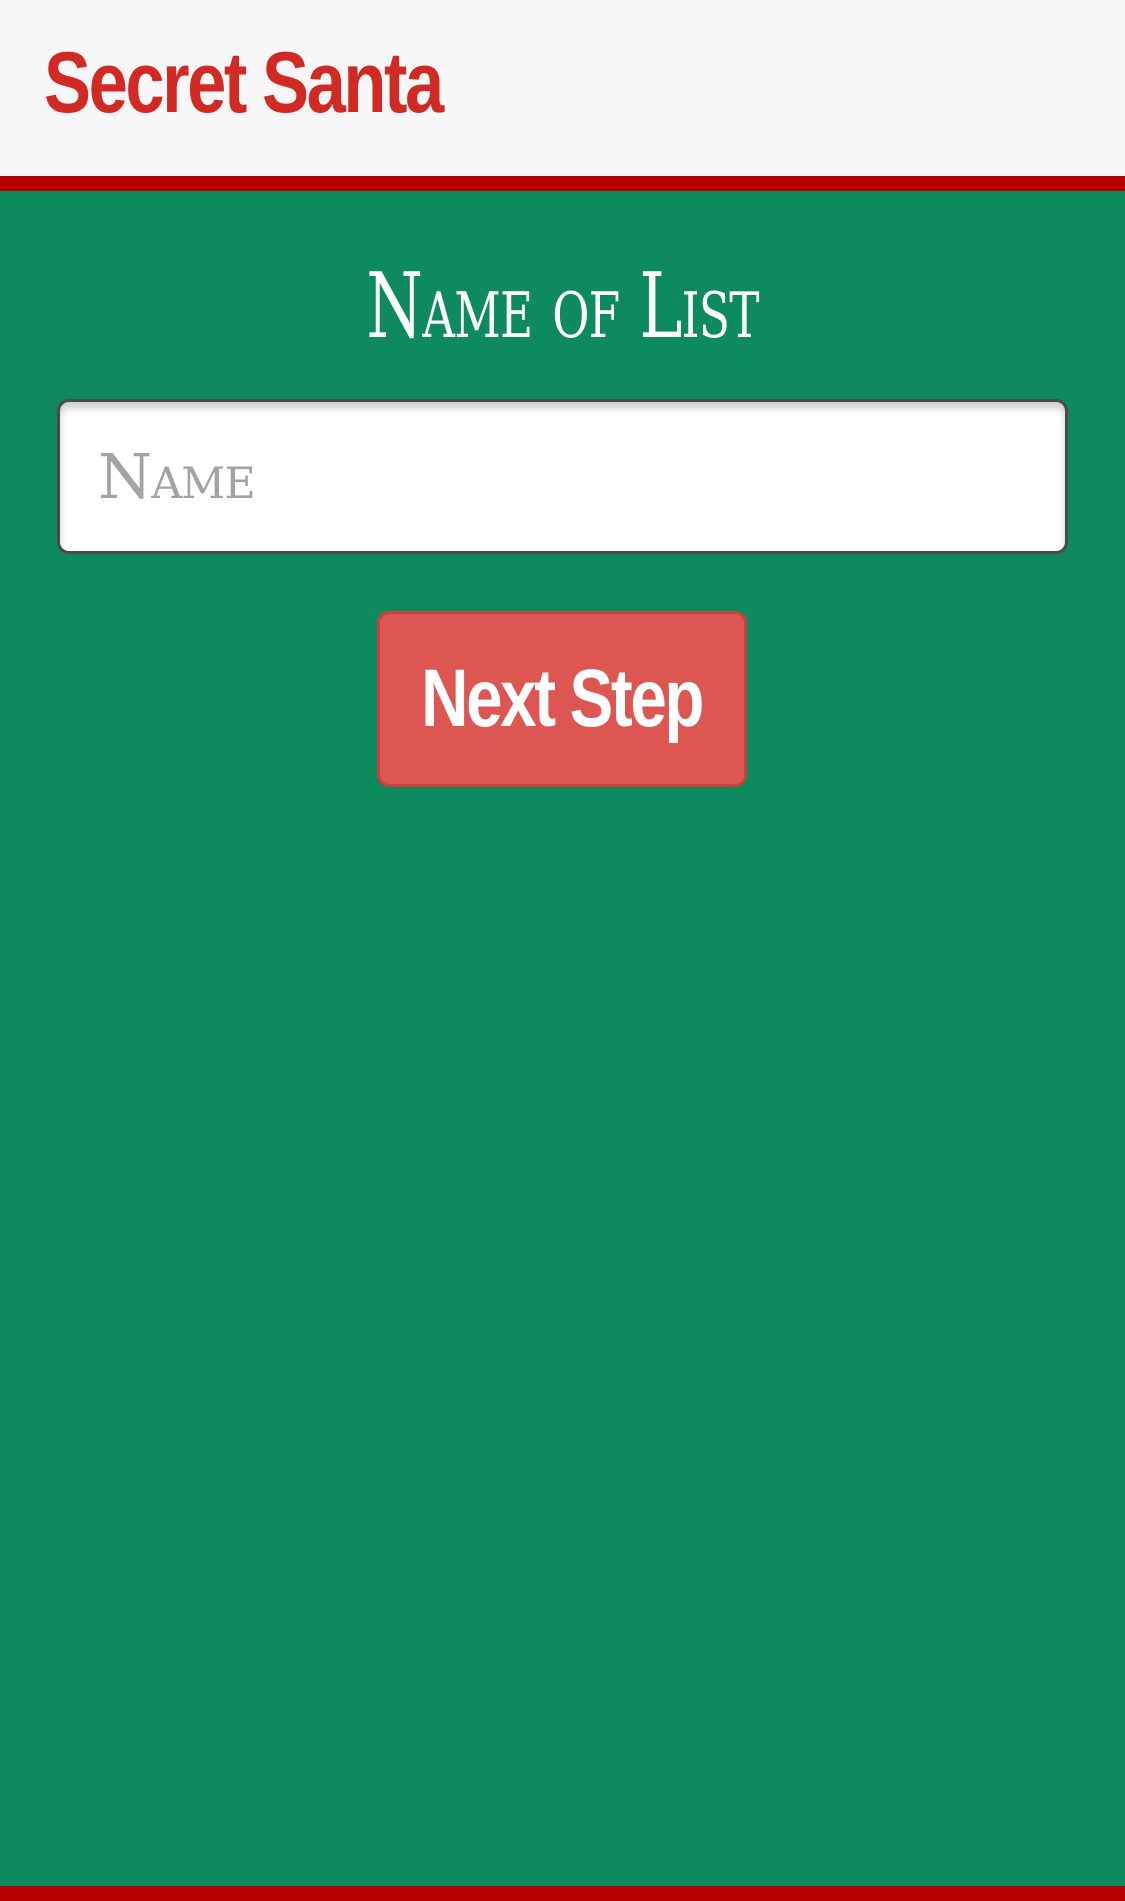 The width and height of the screenshot is (1125, 1901). Describe the element at coordinates (562, 476) in the screenshot. I see `list-name-input` at that location.